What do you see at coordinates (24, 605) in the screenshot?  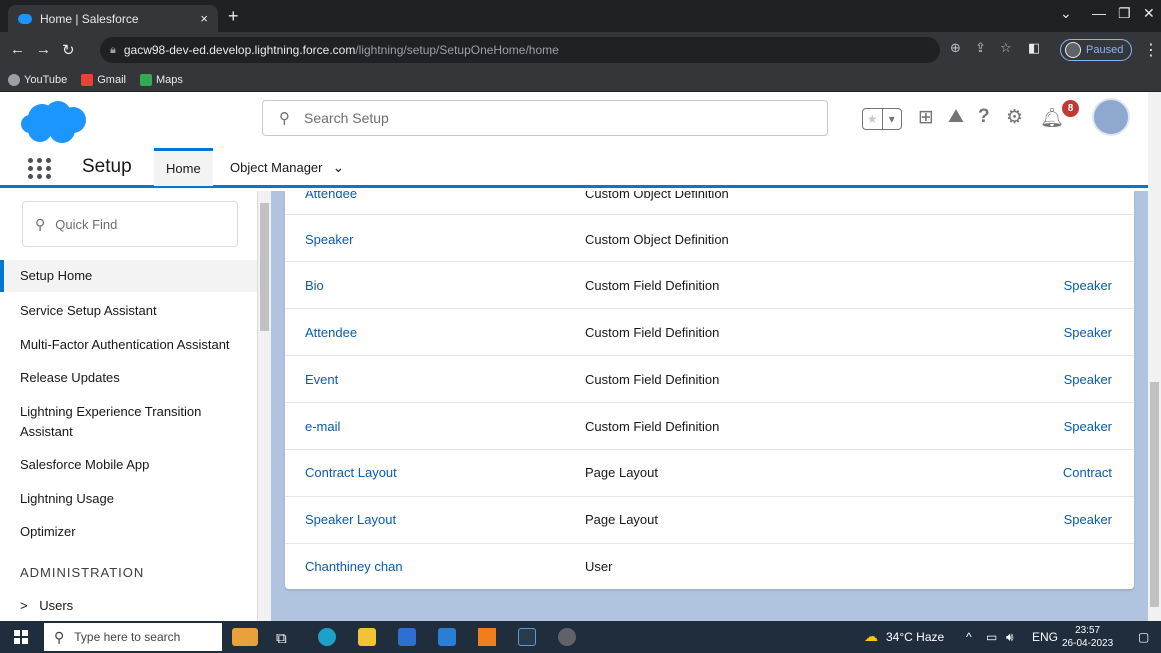 I see `chevron-right-icon: >` at bounding box center [24, 605].